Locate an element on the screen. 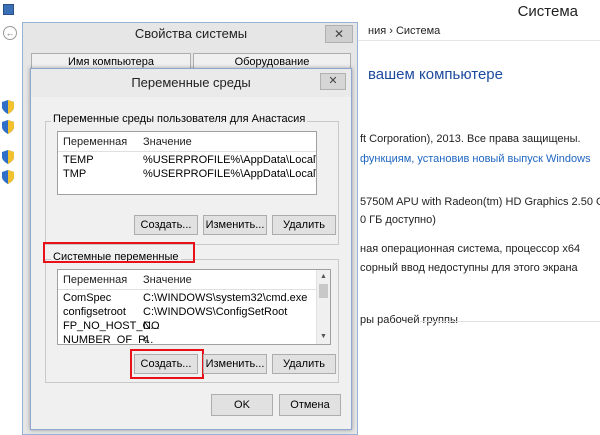 The image size is (600, 435). list-item: ComSpec C:\WINDOWS\system32\cmd.exe is located at coordinates (194, 298).